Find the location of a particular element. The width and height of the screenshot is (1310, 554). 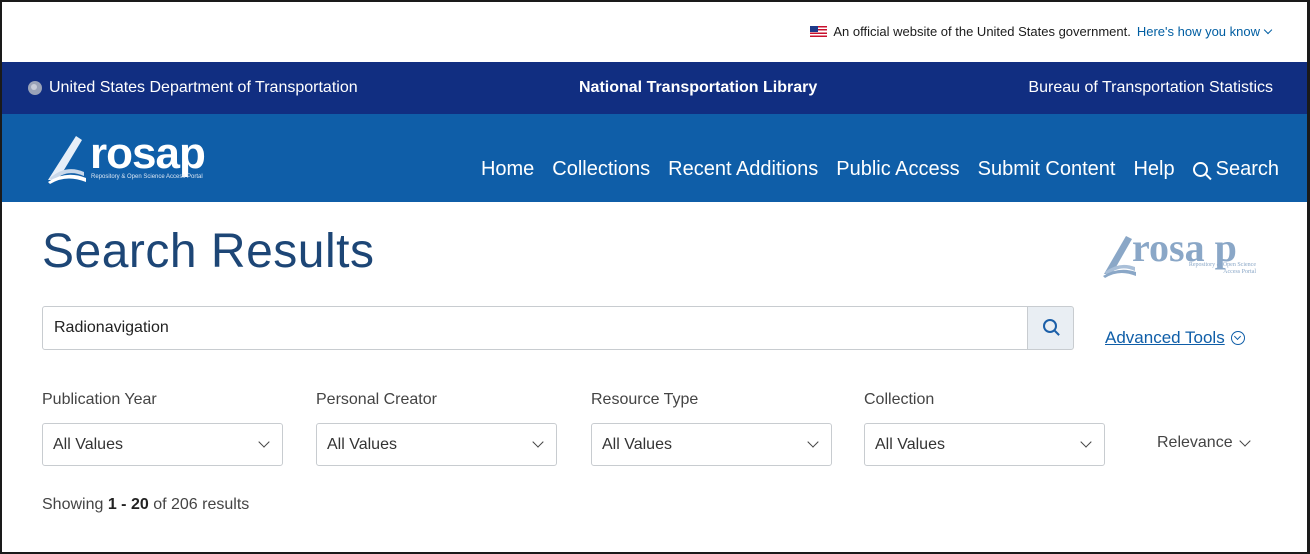

rosap-side-book-icon is located at coordinates (1119, 257).